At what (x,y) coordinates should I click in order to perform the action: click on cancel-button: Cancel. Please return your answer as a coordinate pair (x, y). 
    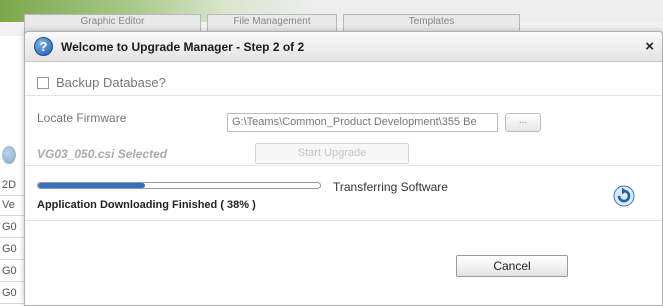
    Looking at the image, I should click on (512, 266).